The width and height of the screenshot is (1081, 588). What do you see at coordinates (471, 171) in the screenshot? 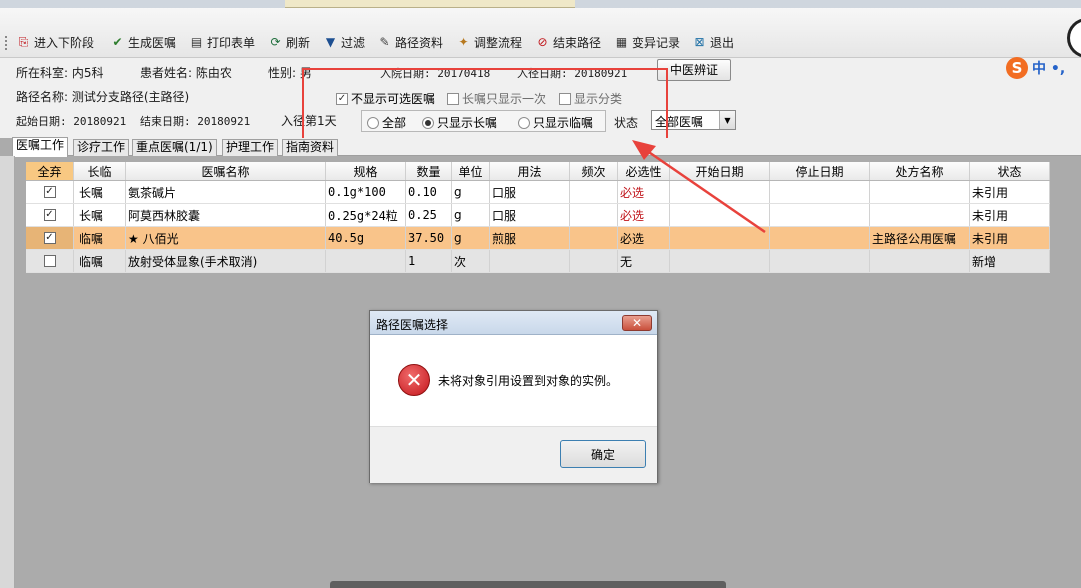
I see `col-unit: 单位` at bounding box center [471, 171].